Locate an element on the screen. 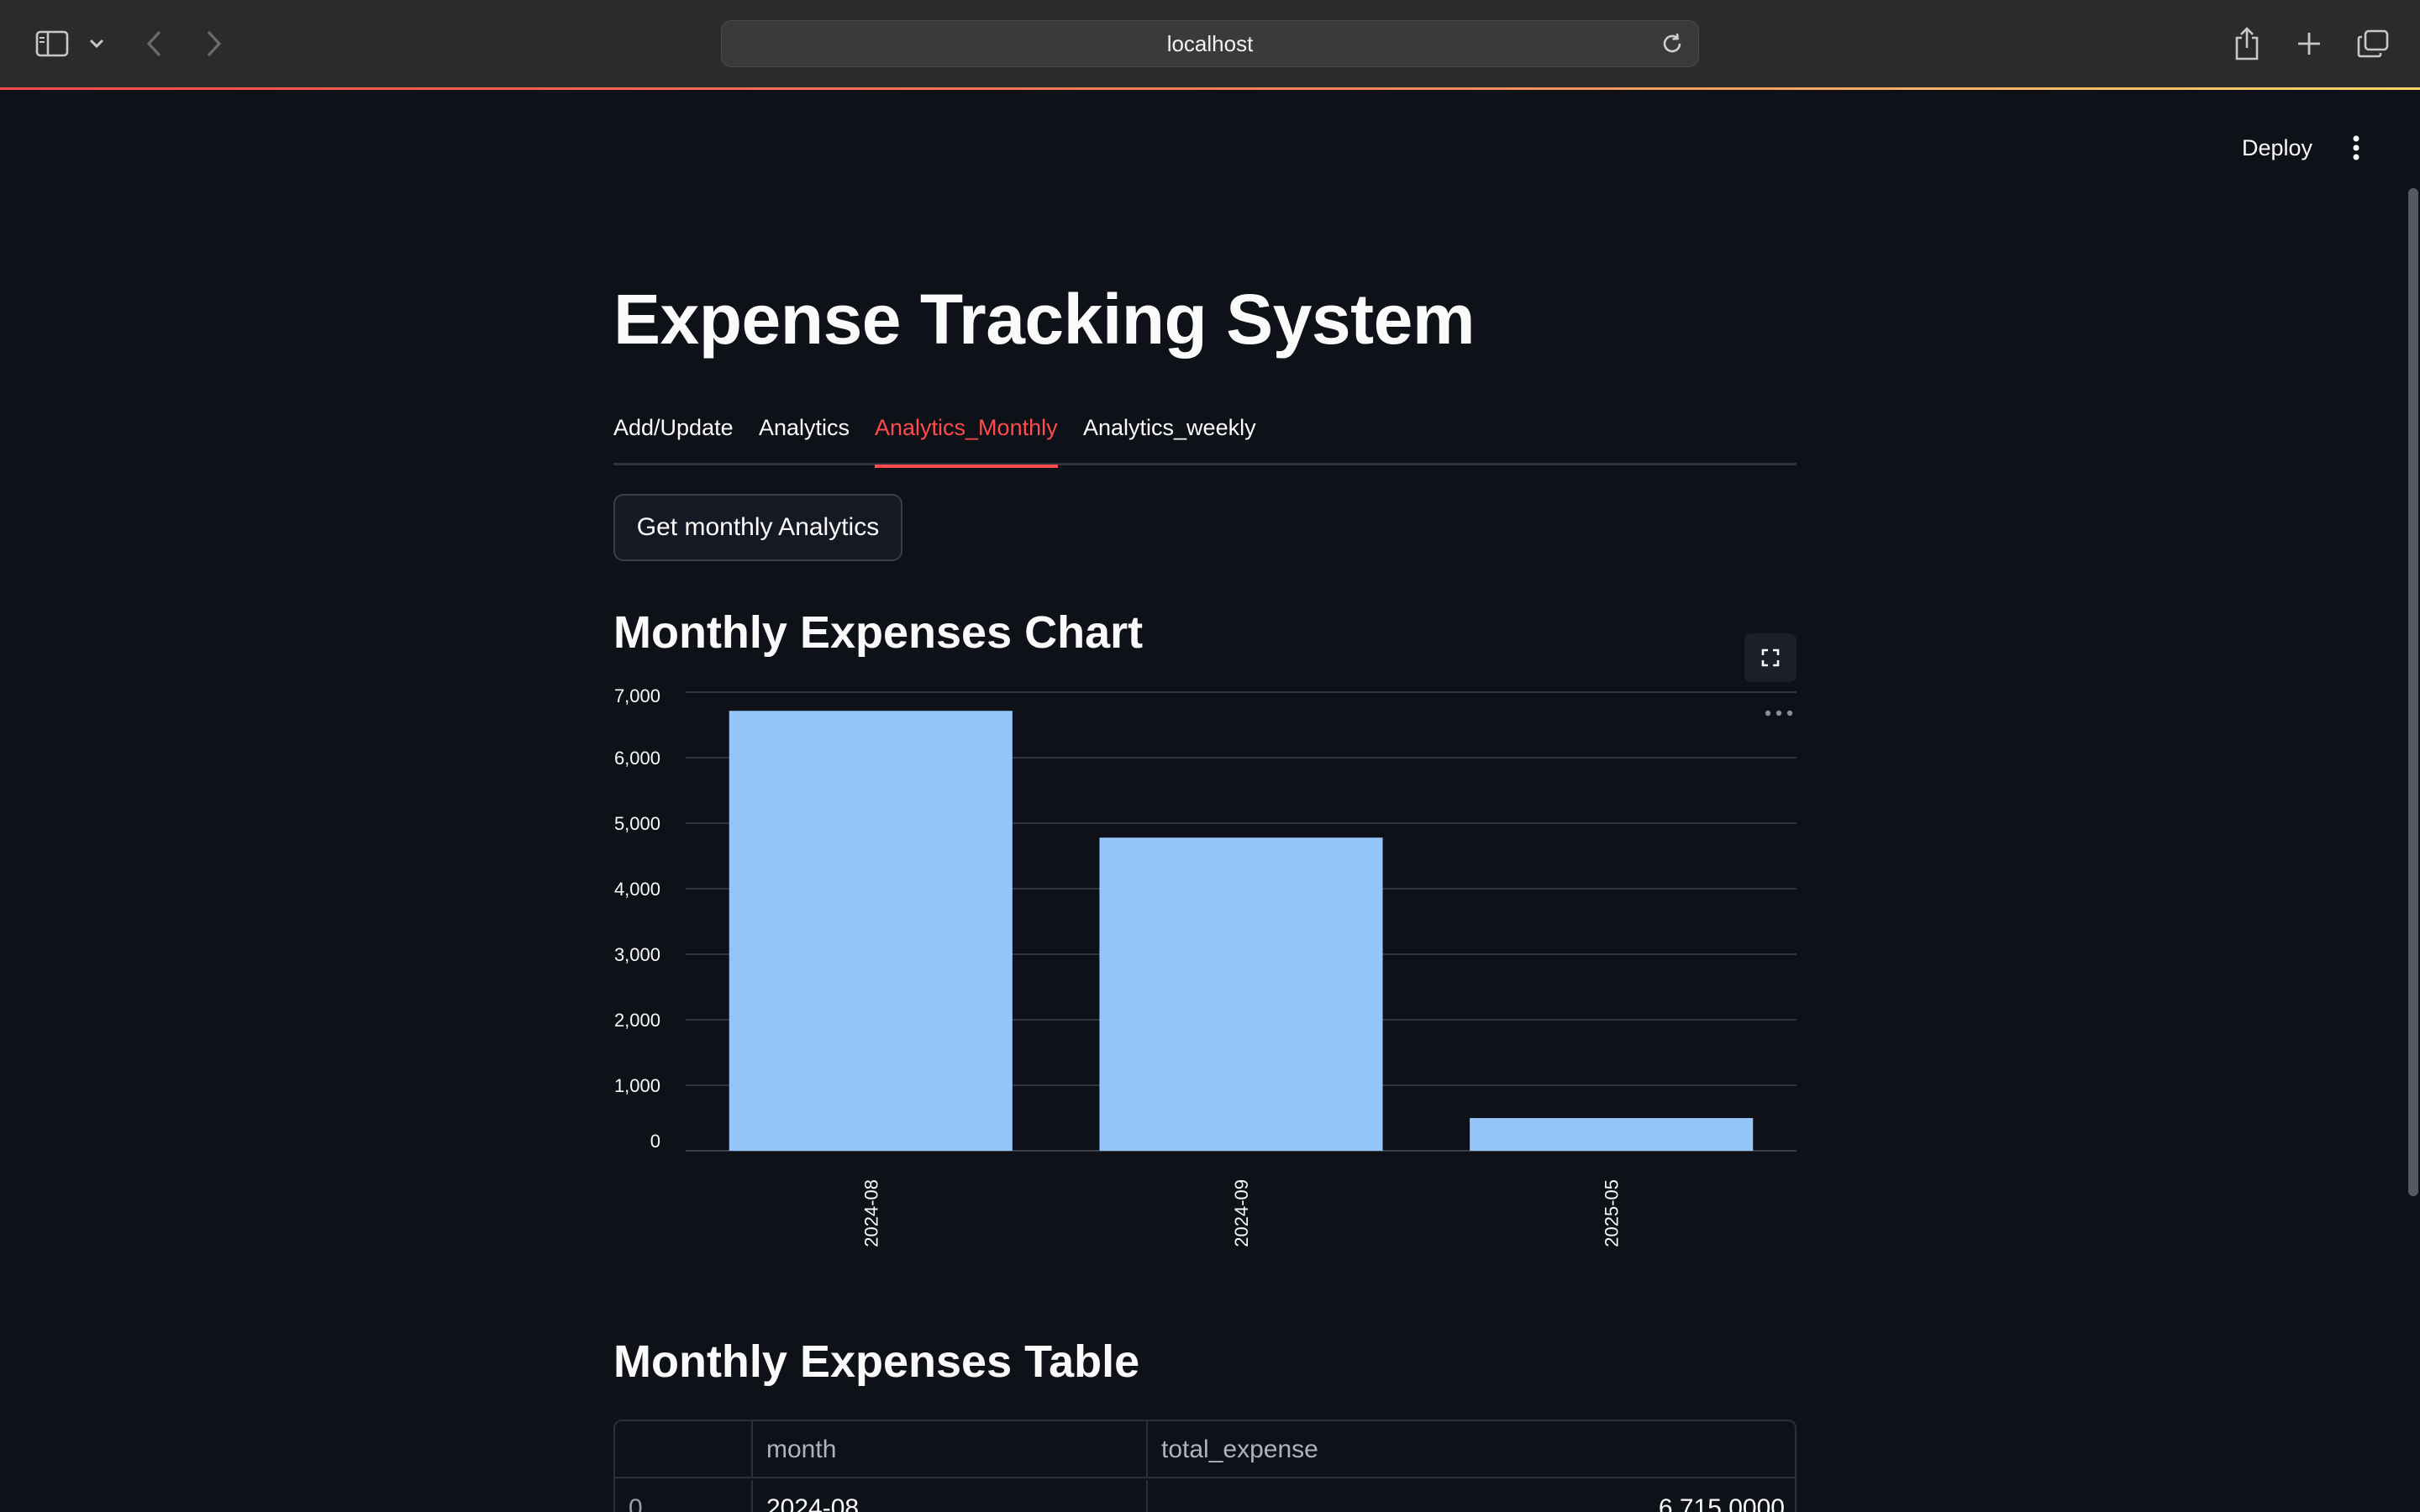 The image size is (2420, 1512). monthly-expenses-table: month total_expense 0 2024-08 6,715.0000 is located at coordinates (1205, 1466).